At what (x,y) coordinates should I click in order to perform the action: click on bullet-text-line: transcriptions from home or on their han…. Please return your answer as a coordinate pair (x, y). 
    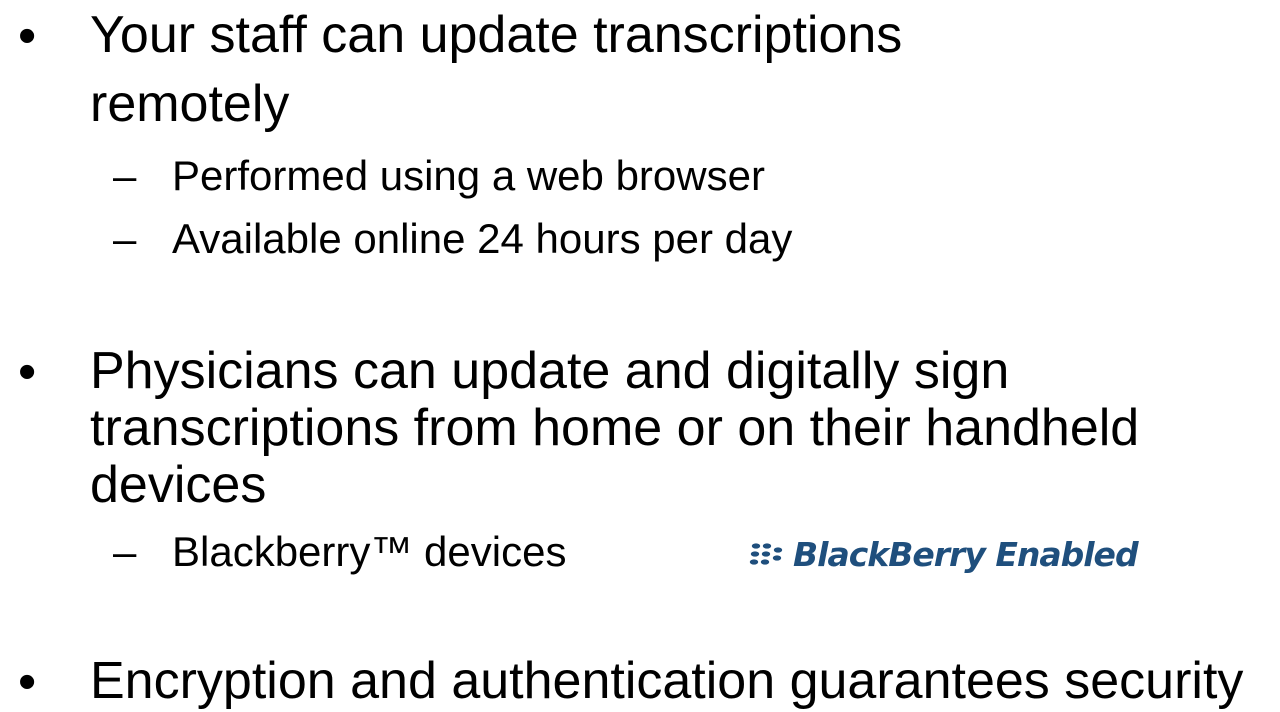
    Looking at the image, I should click on (615, 428).